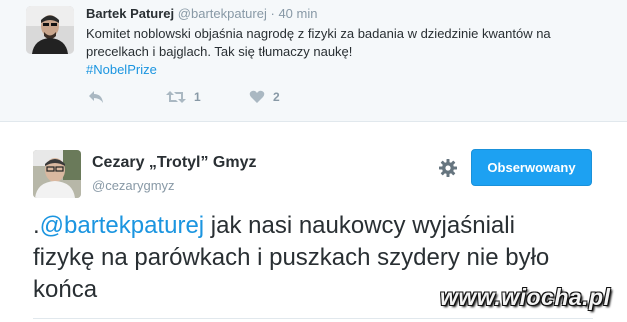  What do you see at coordinates (525, 297) in the screenshot?
I see `watermark: www.wiocha.pl` at bounding box center [525, 297].